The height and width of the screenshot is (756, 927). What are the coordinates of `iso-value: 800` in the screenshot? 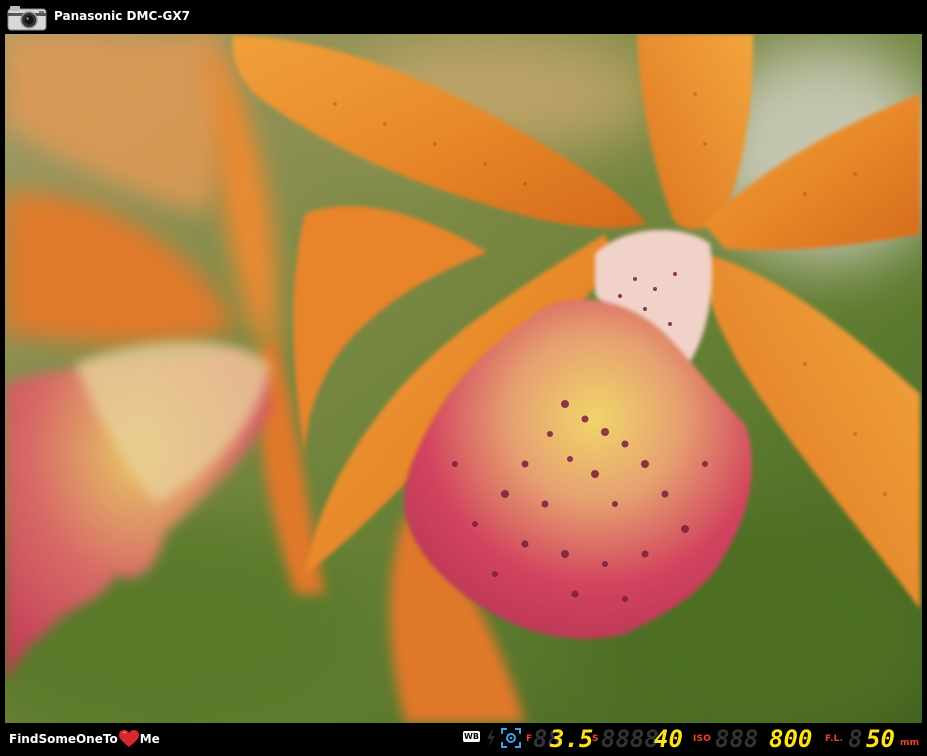 It's located at (791, 739).